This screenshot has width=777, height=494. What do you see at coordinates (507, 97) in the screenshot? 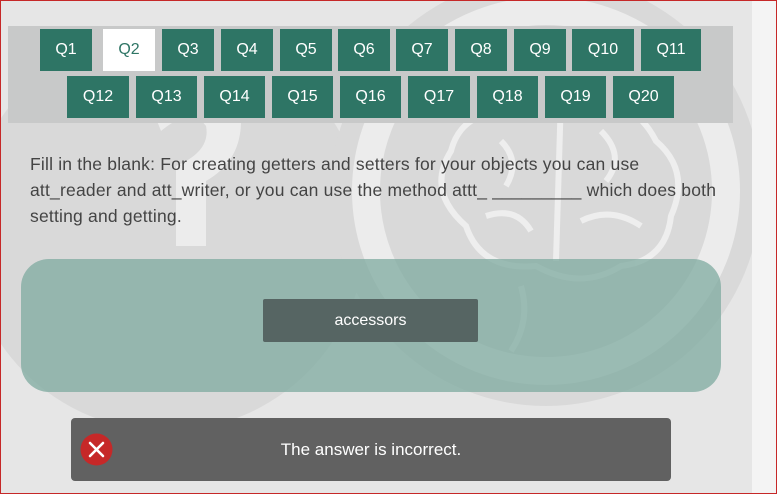
I see `question-q18-button: Q18` at bounding box center [507, 97].